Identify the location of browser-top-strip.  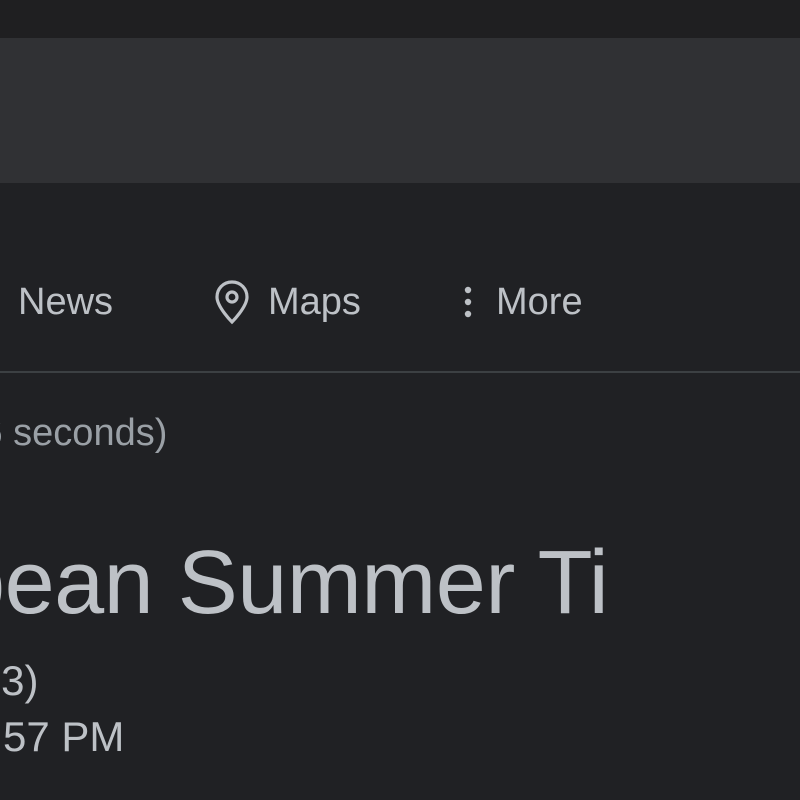
(400, 19).